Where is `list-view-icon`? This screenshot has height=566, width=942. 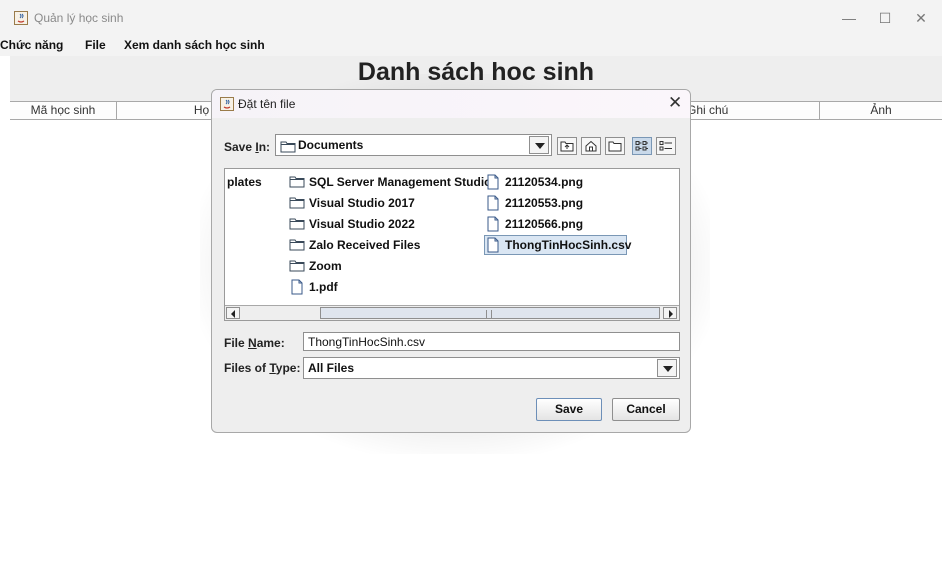 list-view-icon is located at coordinates (641, 146).